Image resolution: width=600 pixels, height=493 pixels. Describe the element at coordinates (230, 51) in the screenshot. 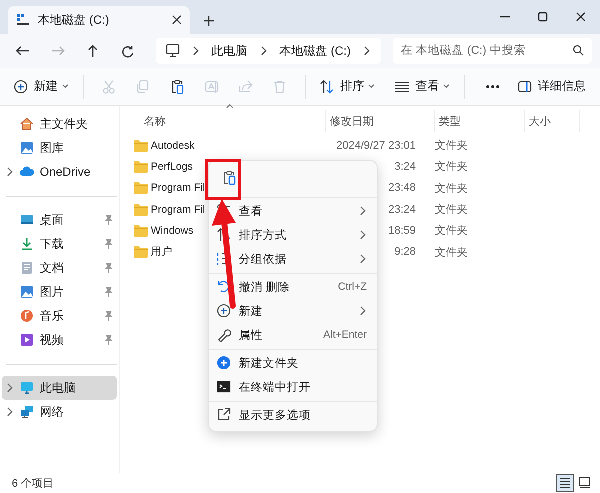

I see `breadcrumb: 此电脑` at that location.